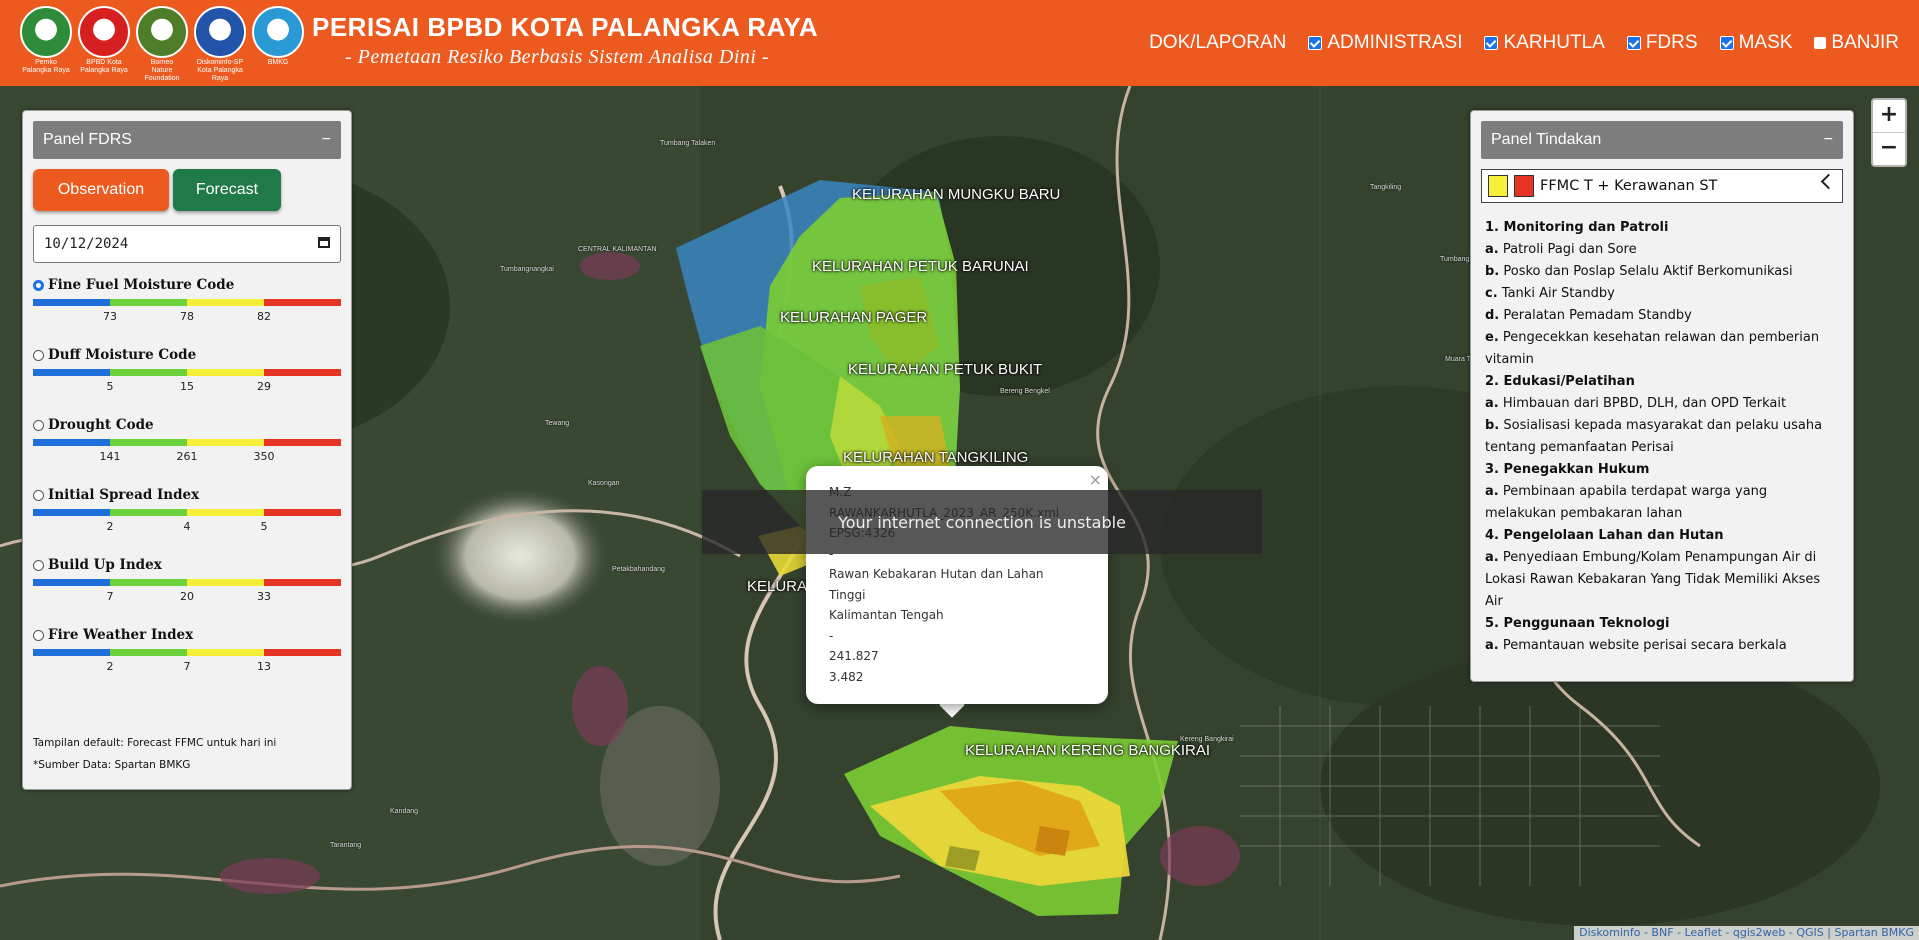  Describe the element at coordinates (1095, 479) in the screenshot. I see `popup-close-button: ×` at that location.